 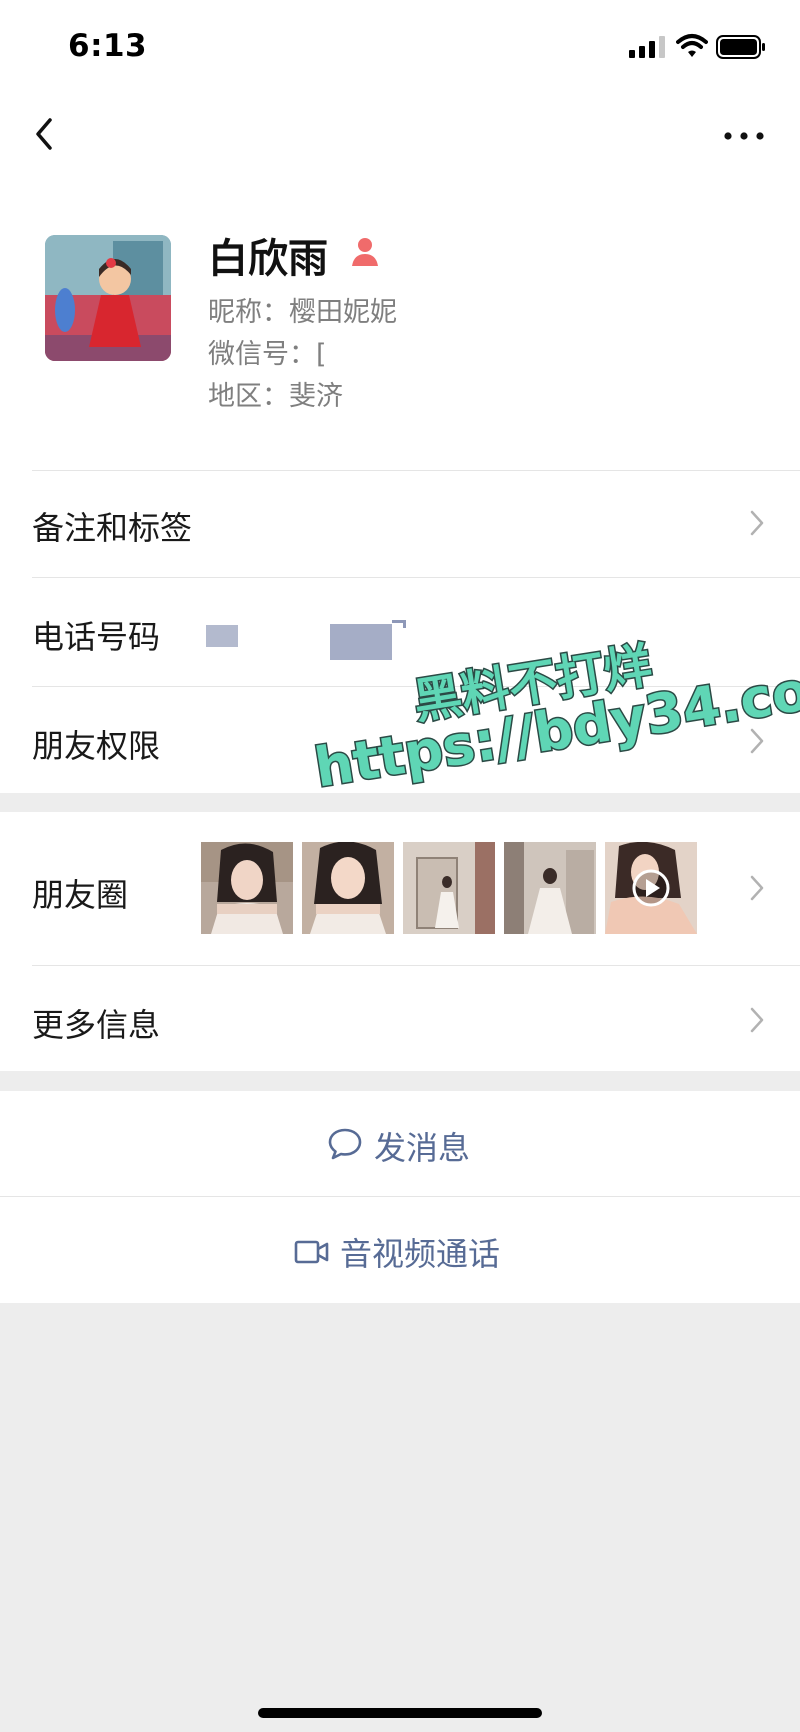 I want to click on phone-label: 电话号码, so click(x=96, y=637).